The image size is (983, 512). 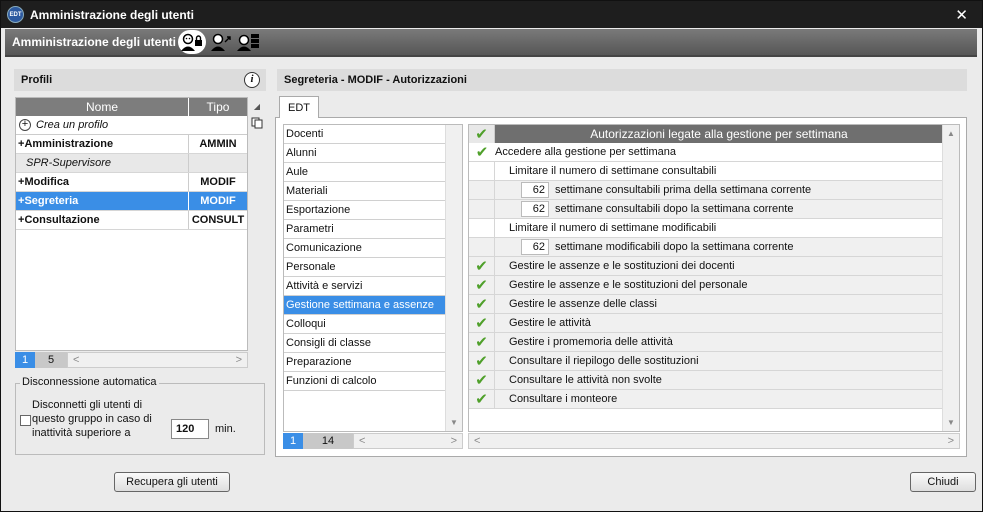 What do you see at coordinates (706, 380) in the screenshot?
I see `permission-row: ✔ Consultare le attività non svolte` at bounding box center [706, 380].